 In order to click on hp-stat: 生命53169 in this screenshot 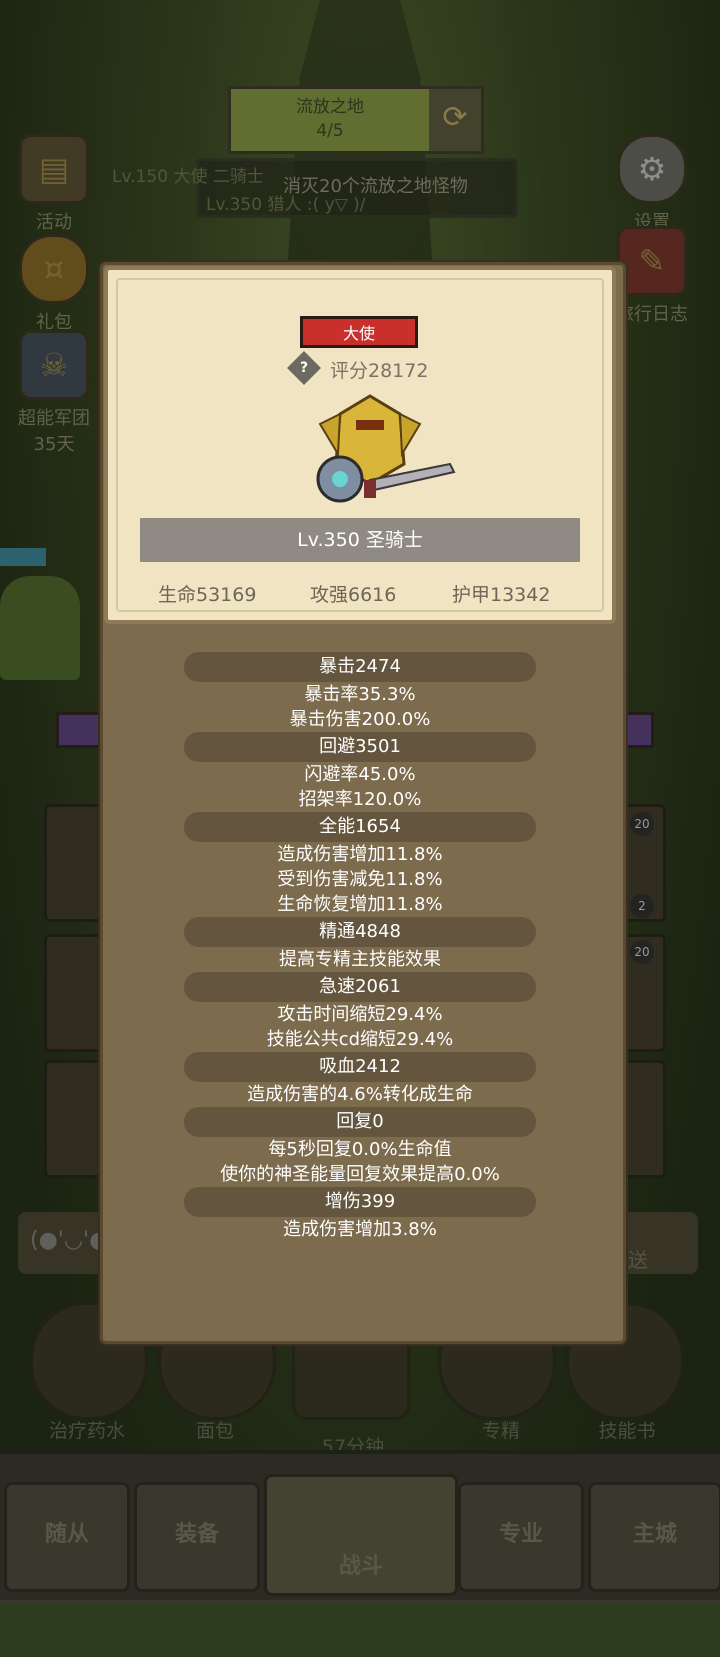, I will do `click(207, 595)`.